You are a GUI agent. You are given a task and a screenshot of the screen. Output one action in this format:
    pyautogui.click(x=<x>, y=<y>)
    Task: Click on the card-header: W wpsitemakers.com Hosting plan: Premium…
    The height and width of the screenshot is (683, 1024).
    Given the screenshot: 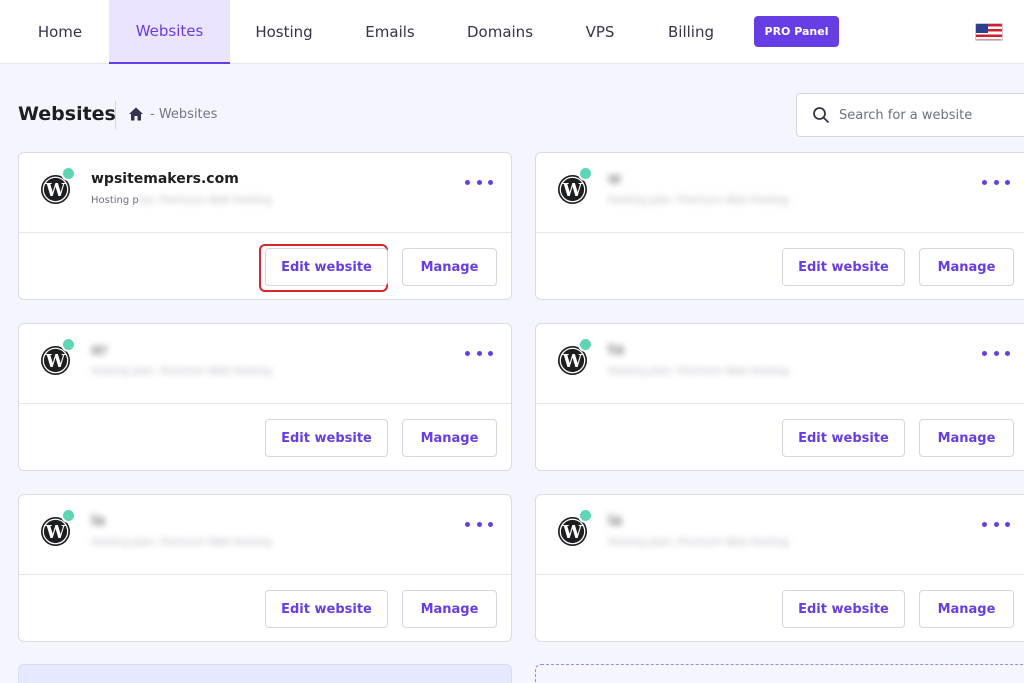 What is the action you would take?
    pyautogui.click(x=265, y=193)
    